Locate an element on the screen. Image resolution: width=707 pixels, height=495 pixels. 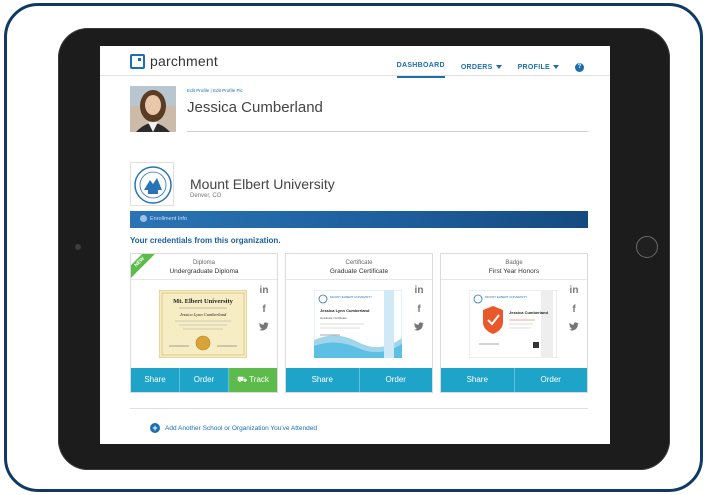
enrollment-info-label: Enrollment Info is located at coordinates (168, 219).